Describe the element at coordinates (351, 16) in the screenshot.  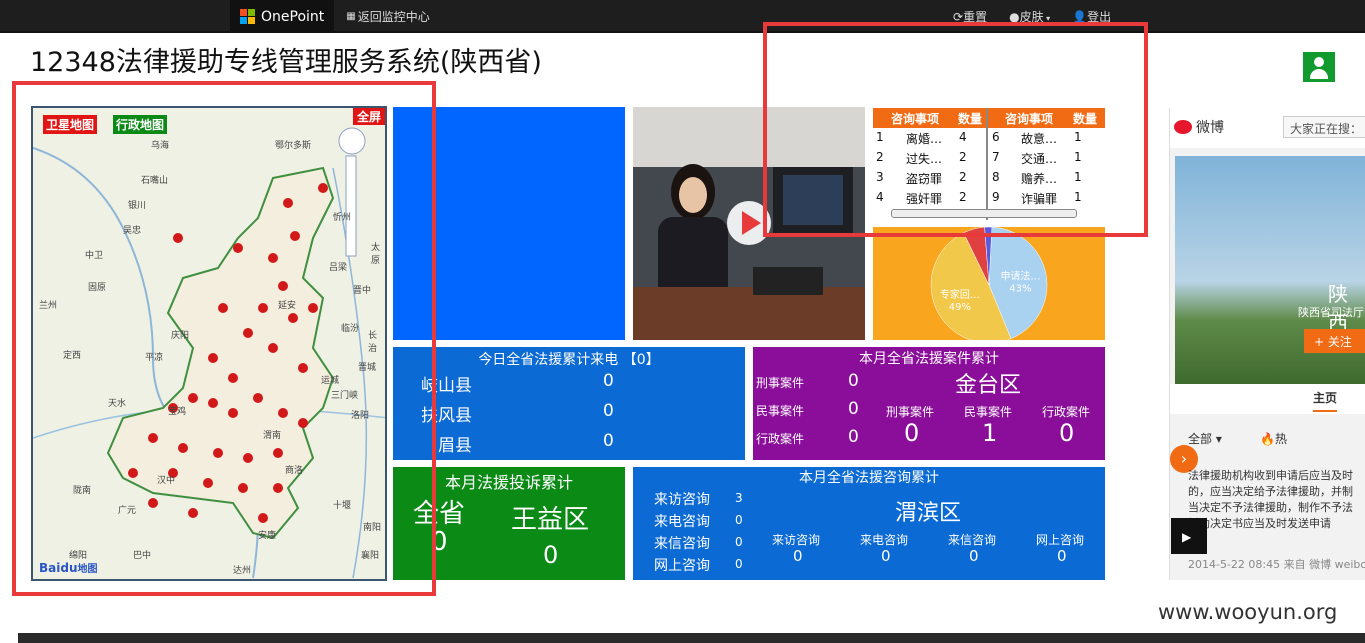
I see `grid-icon: ▦` at that location.